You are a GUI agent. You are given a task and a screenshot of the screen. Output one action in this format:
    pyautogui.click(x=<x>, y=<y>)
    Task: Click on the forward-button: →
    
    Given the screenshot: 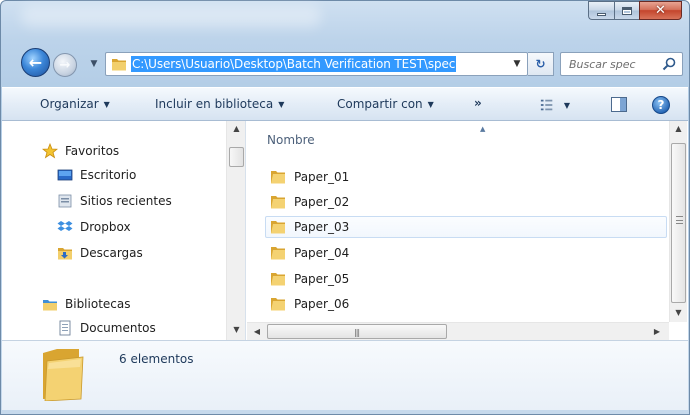 What is the action you would take?
    pyautogui.click(x=65, y=65)
    